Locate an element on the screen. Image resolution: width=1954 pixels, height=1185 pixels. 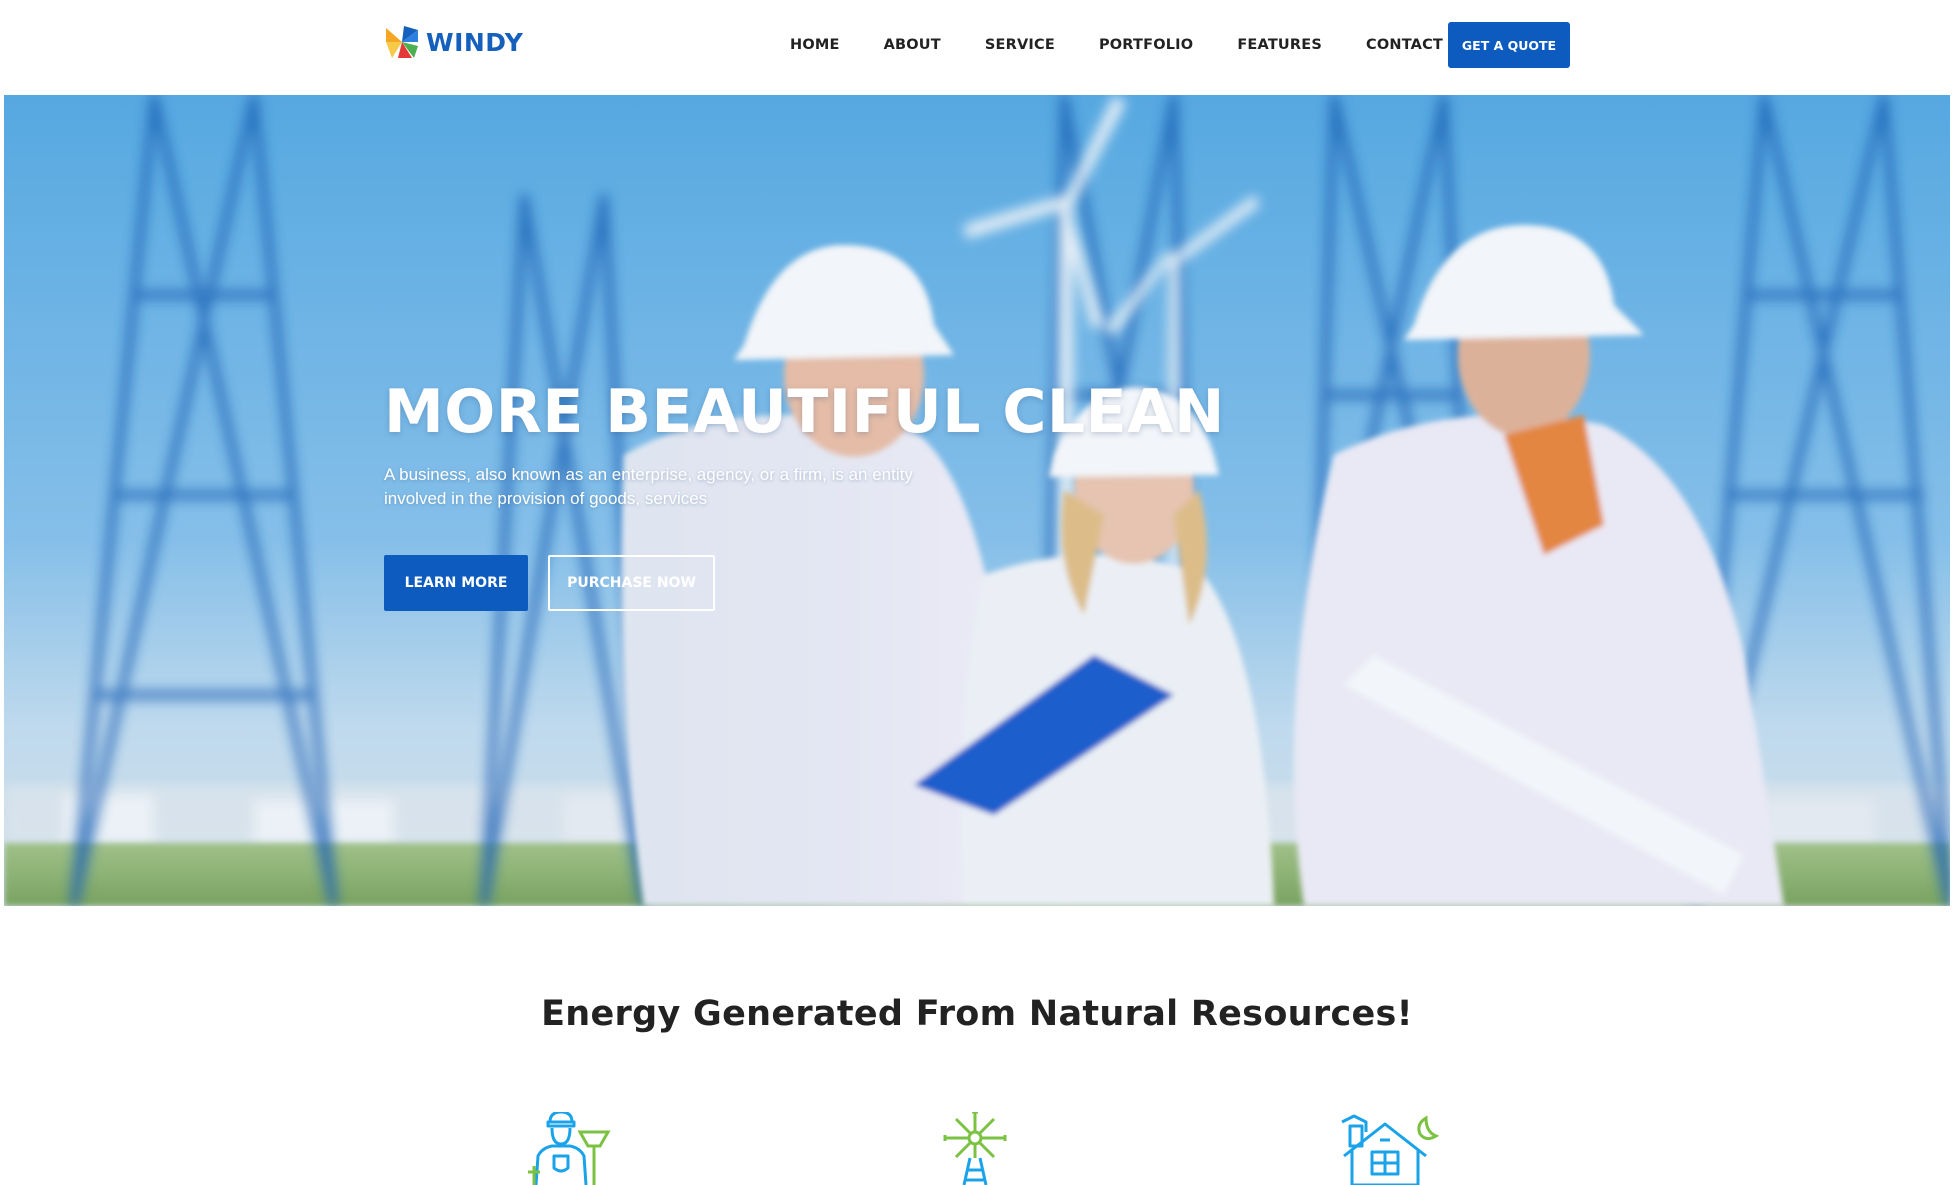
nav-item-home: HOME is located at coordinates (815, 45).